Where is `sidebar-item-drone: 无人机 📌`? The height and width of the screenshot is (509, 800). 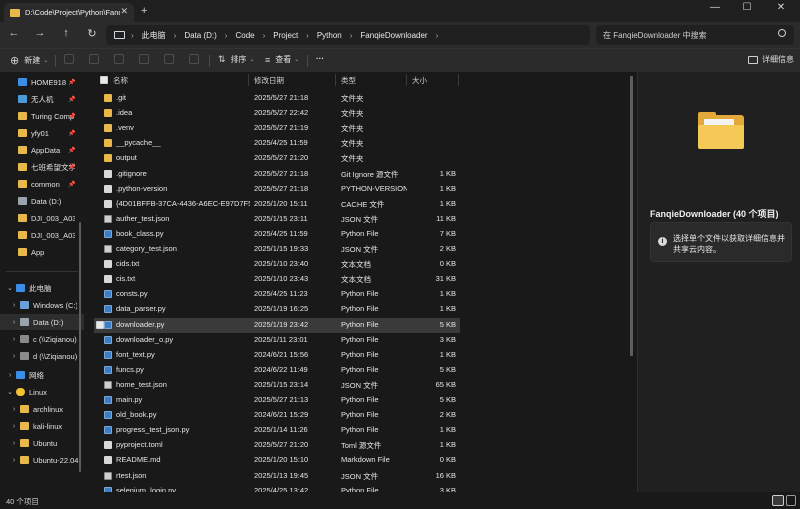 sidebar-item-drone: 无人机 📌 is located at coordinates (42, 99).